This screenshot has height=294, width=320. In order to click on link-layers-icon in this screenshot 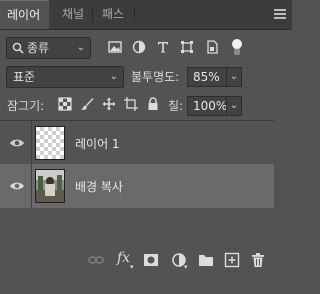, I will do `click(96, 260)`.